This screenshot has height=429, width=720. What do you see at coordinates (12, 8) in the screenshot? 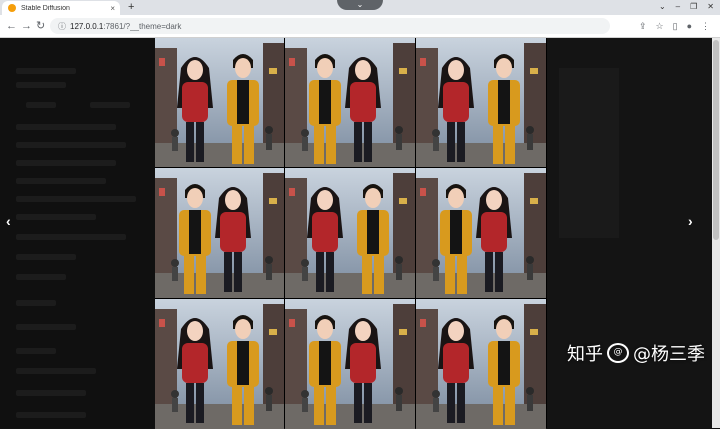
I see `favicon-icon` at bounding box center [12, 8].